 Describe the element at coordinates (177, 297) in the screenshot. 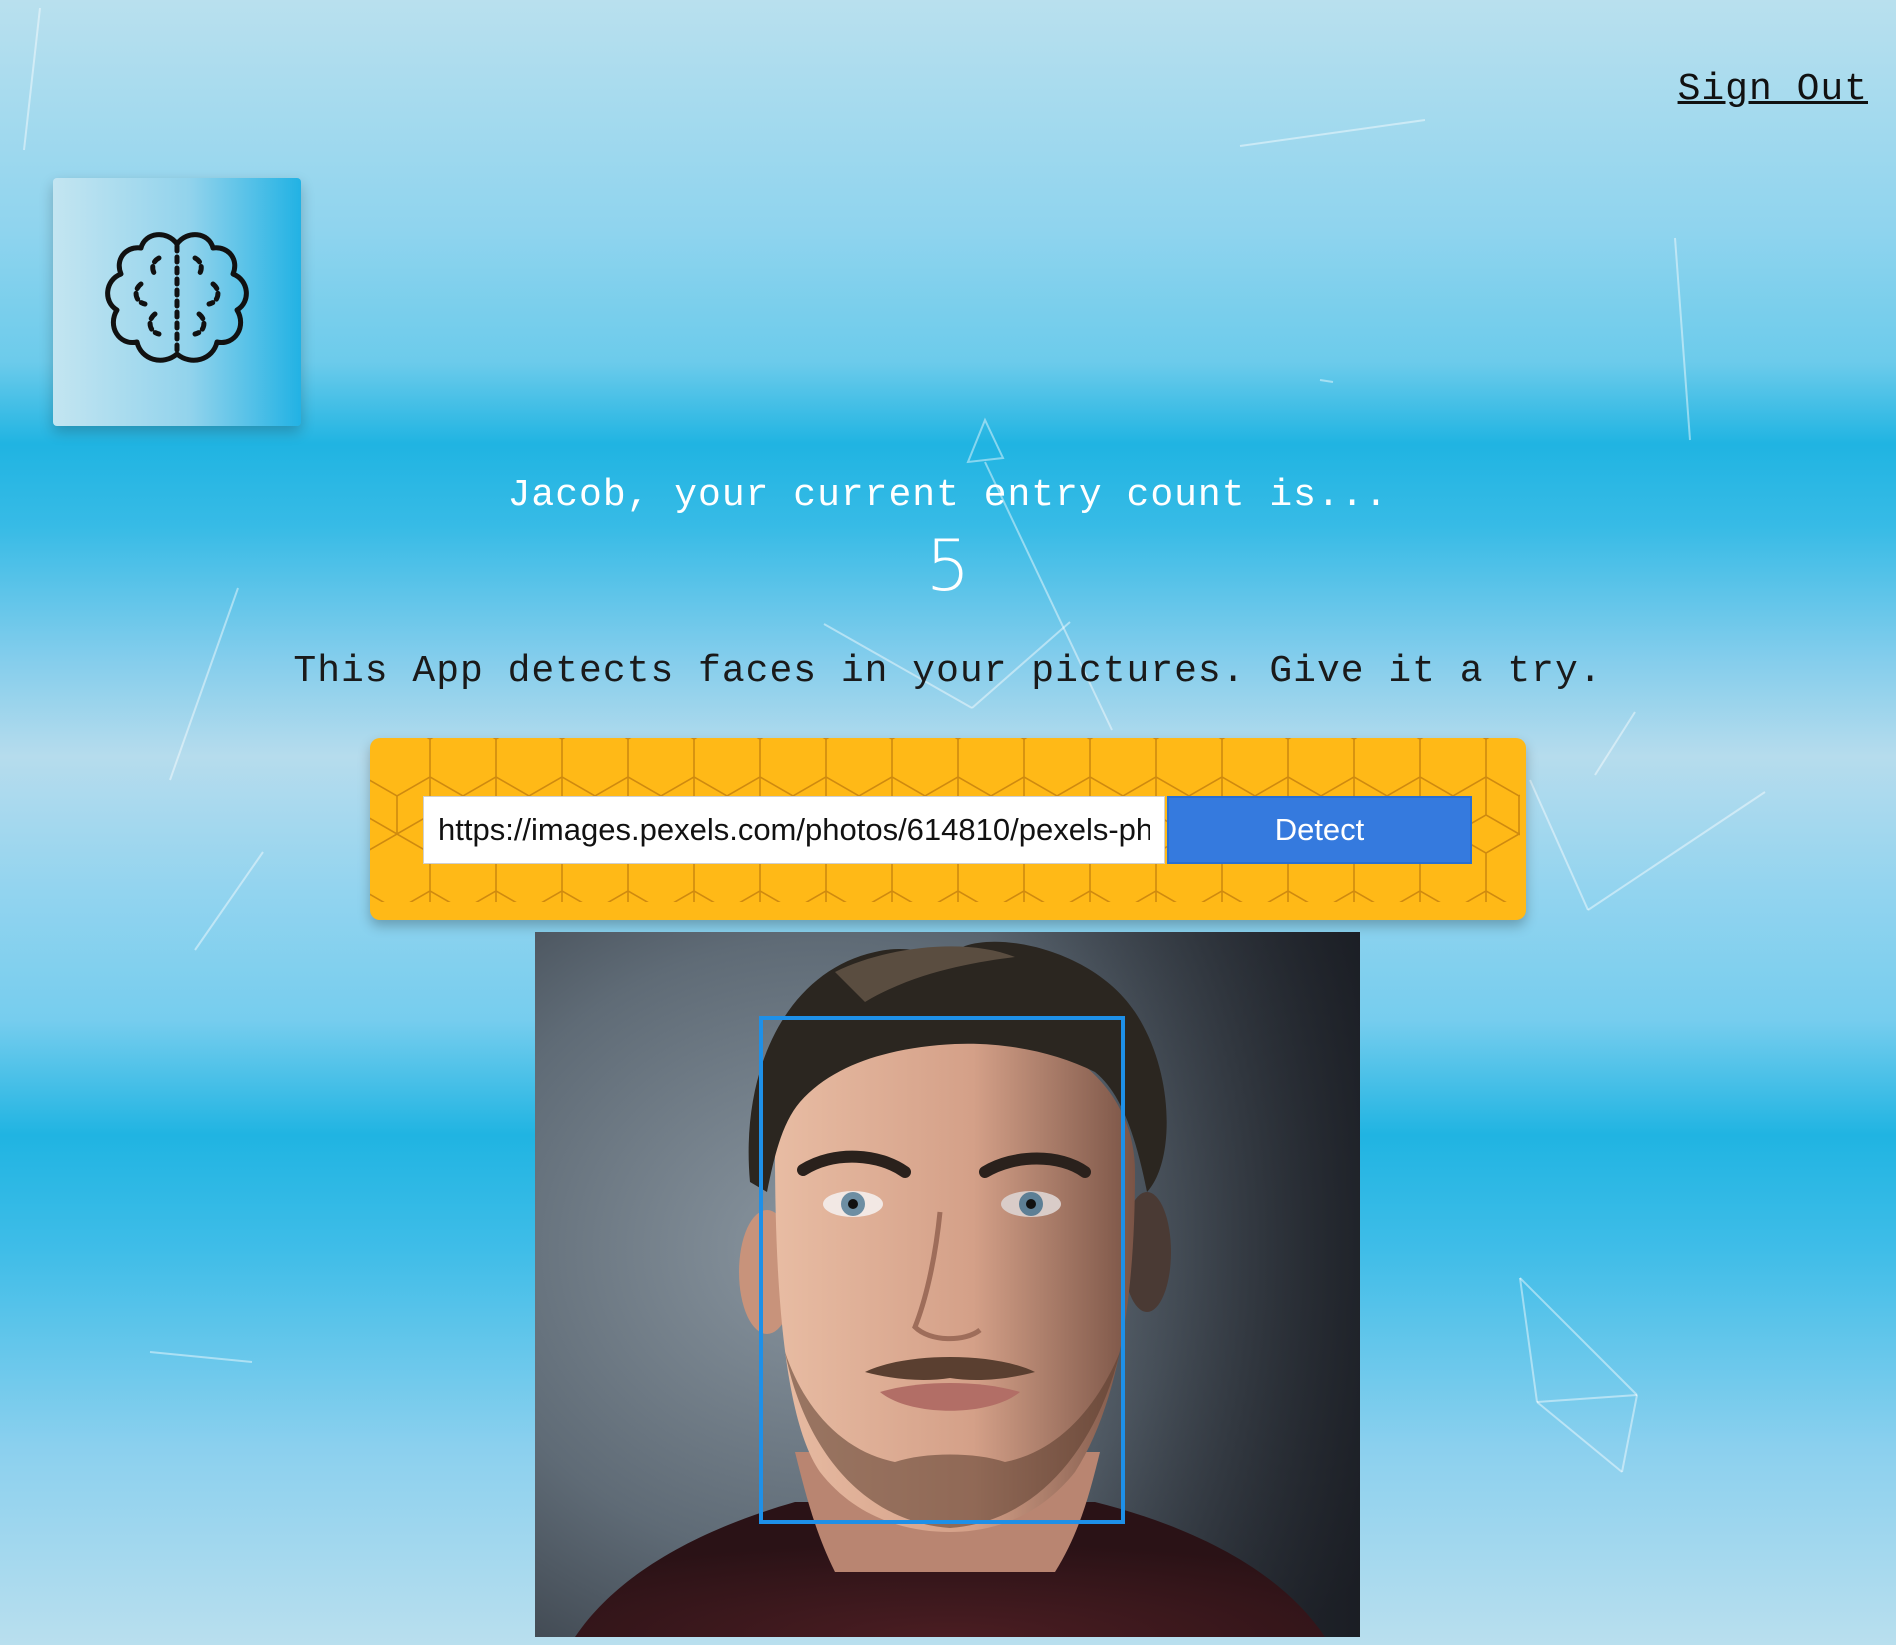

I see `brain-icon` at that location.